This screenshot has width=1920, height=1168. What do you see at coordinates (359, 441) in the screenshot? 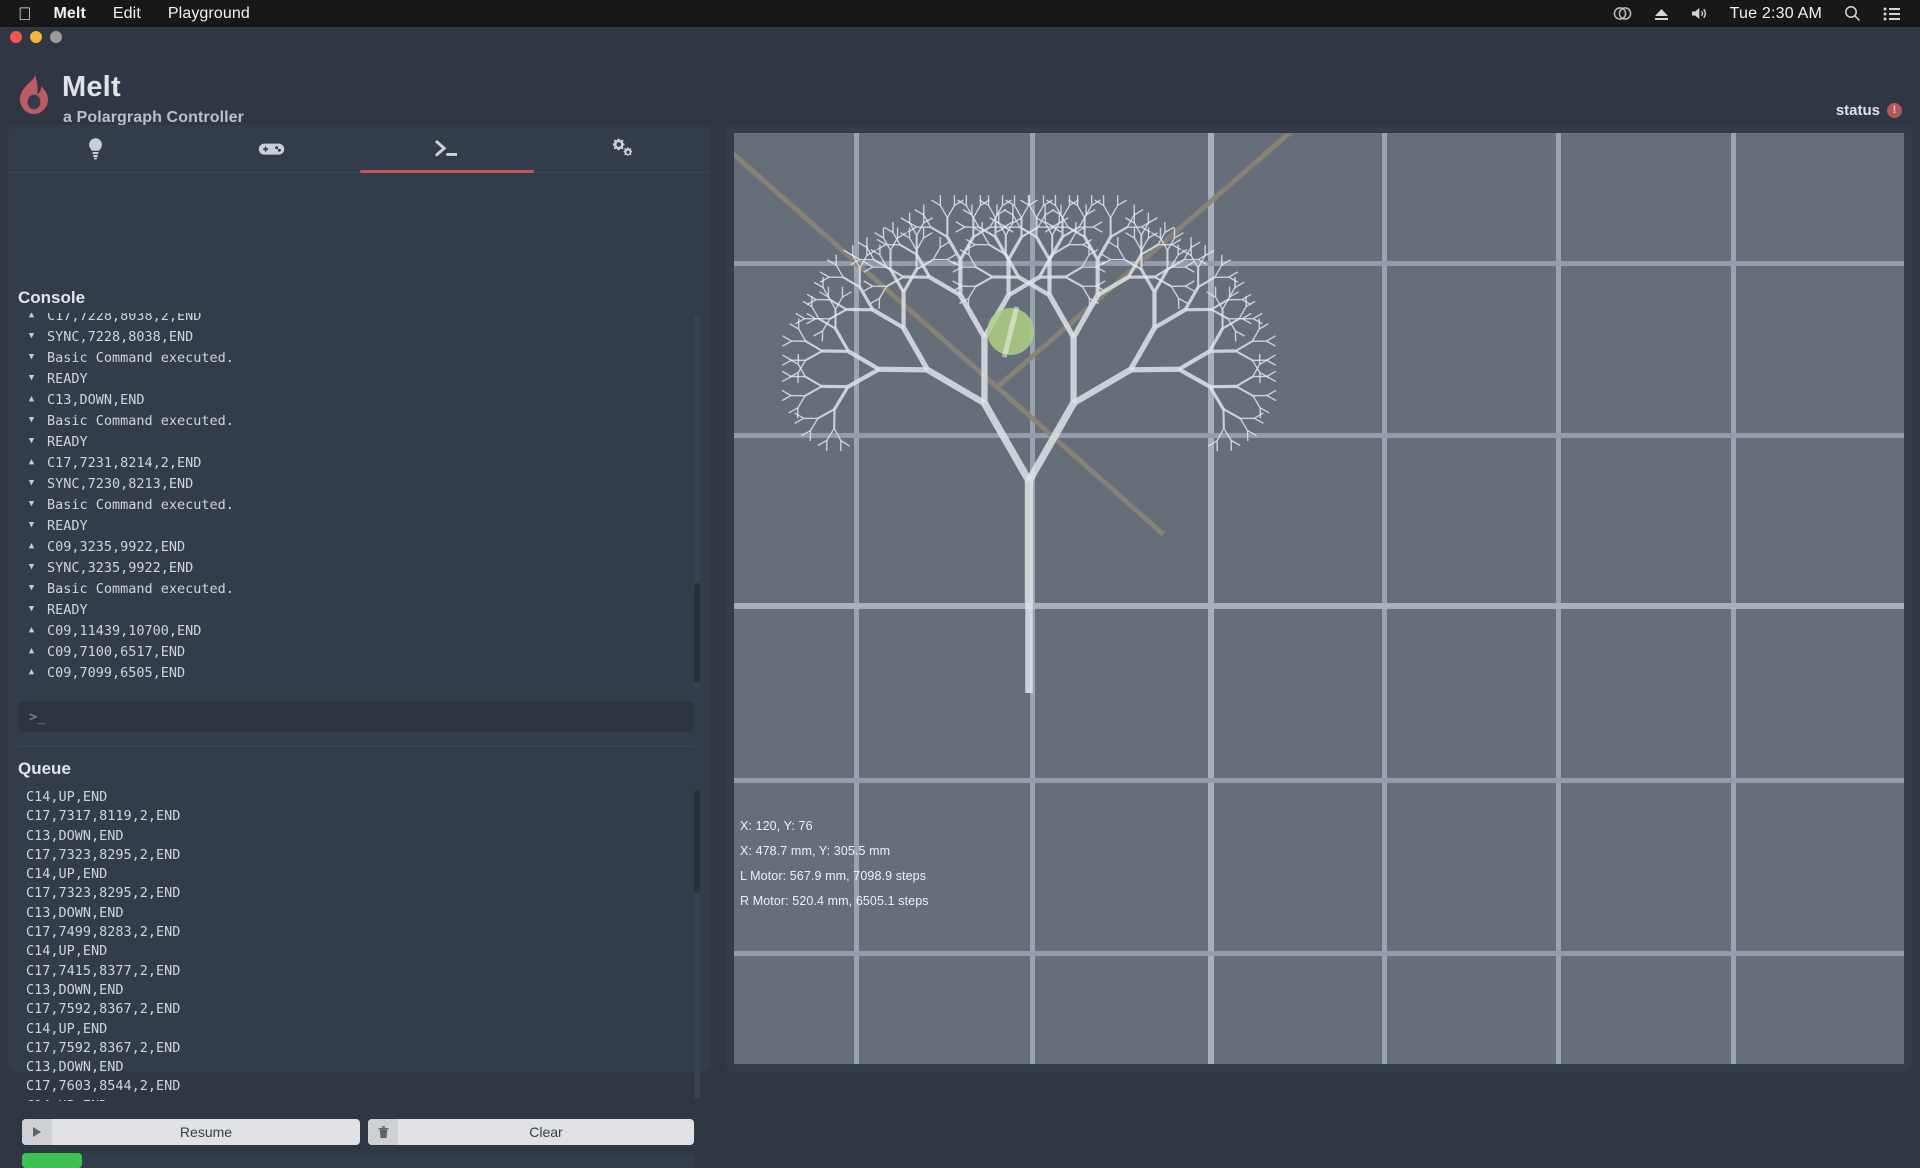
I see `console-line: ▼READY` at bounding box center [359, 441].